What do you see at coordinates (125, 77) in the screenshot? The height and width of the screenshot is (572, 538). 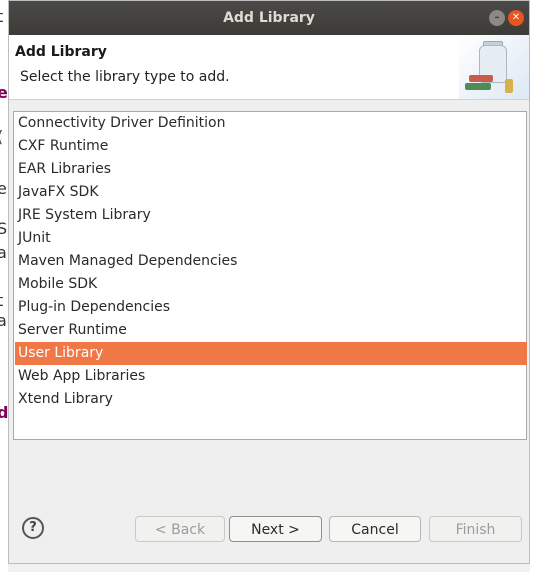 I see `wizard-description: Select the library type to add.` at bounding box center [125, 77].